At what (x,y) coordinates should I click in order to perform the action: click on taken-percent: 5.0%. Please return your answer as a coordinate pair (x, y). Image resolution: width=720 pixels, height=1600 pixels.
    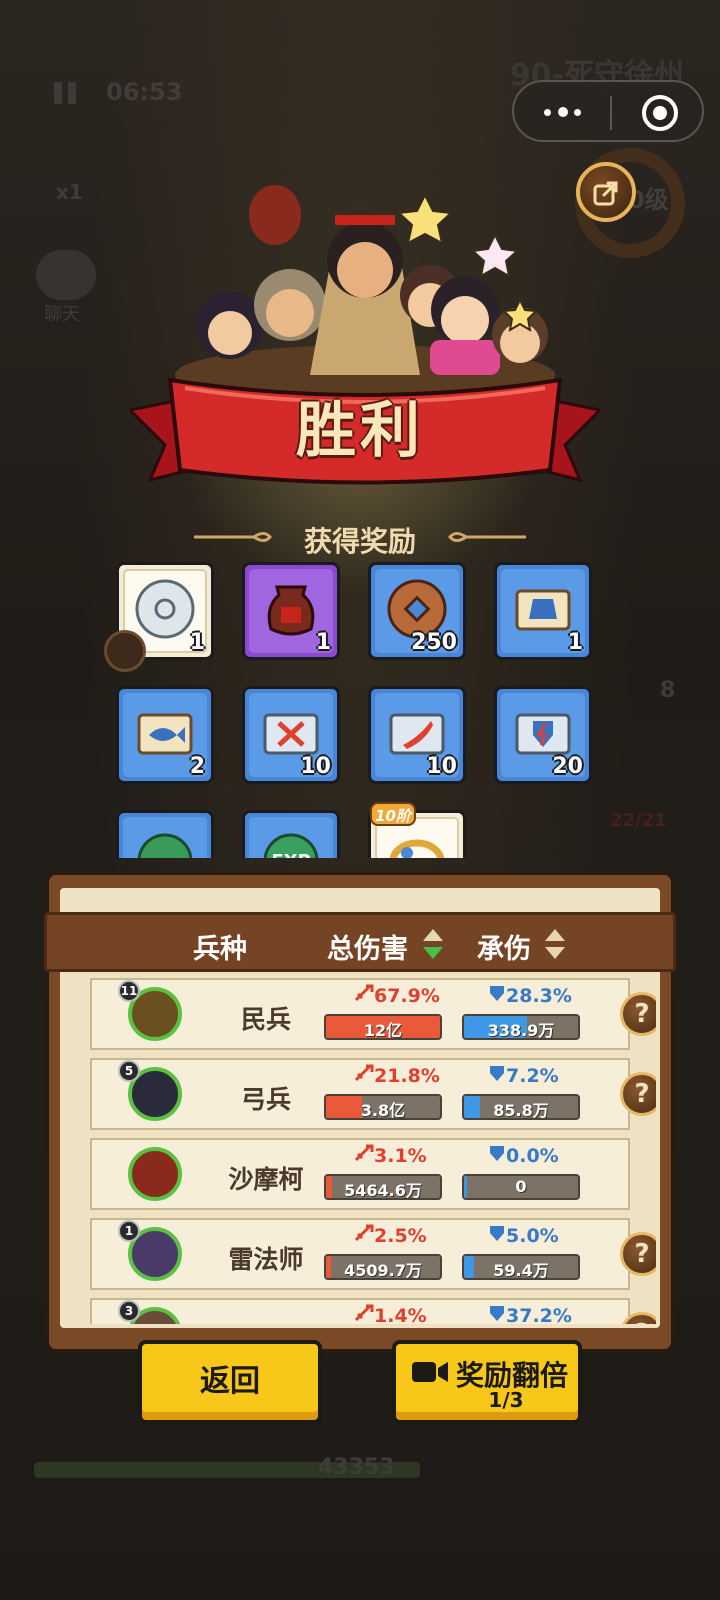
    Looking at the image, I should click on (523, 1235).